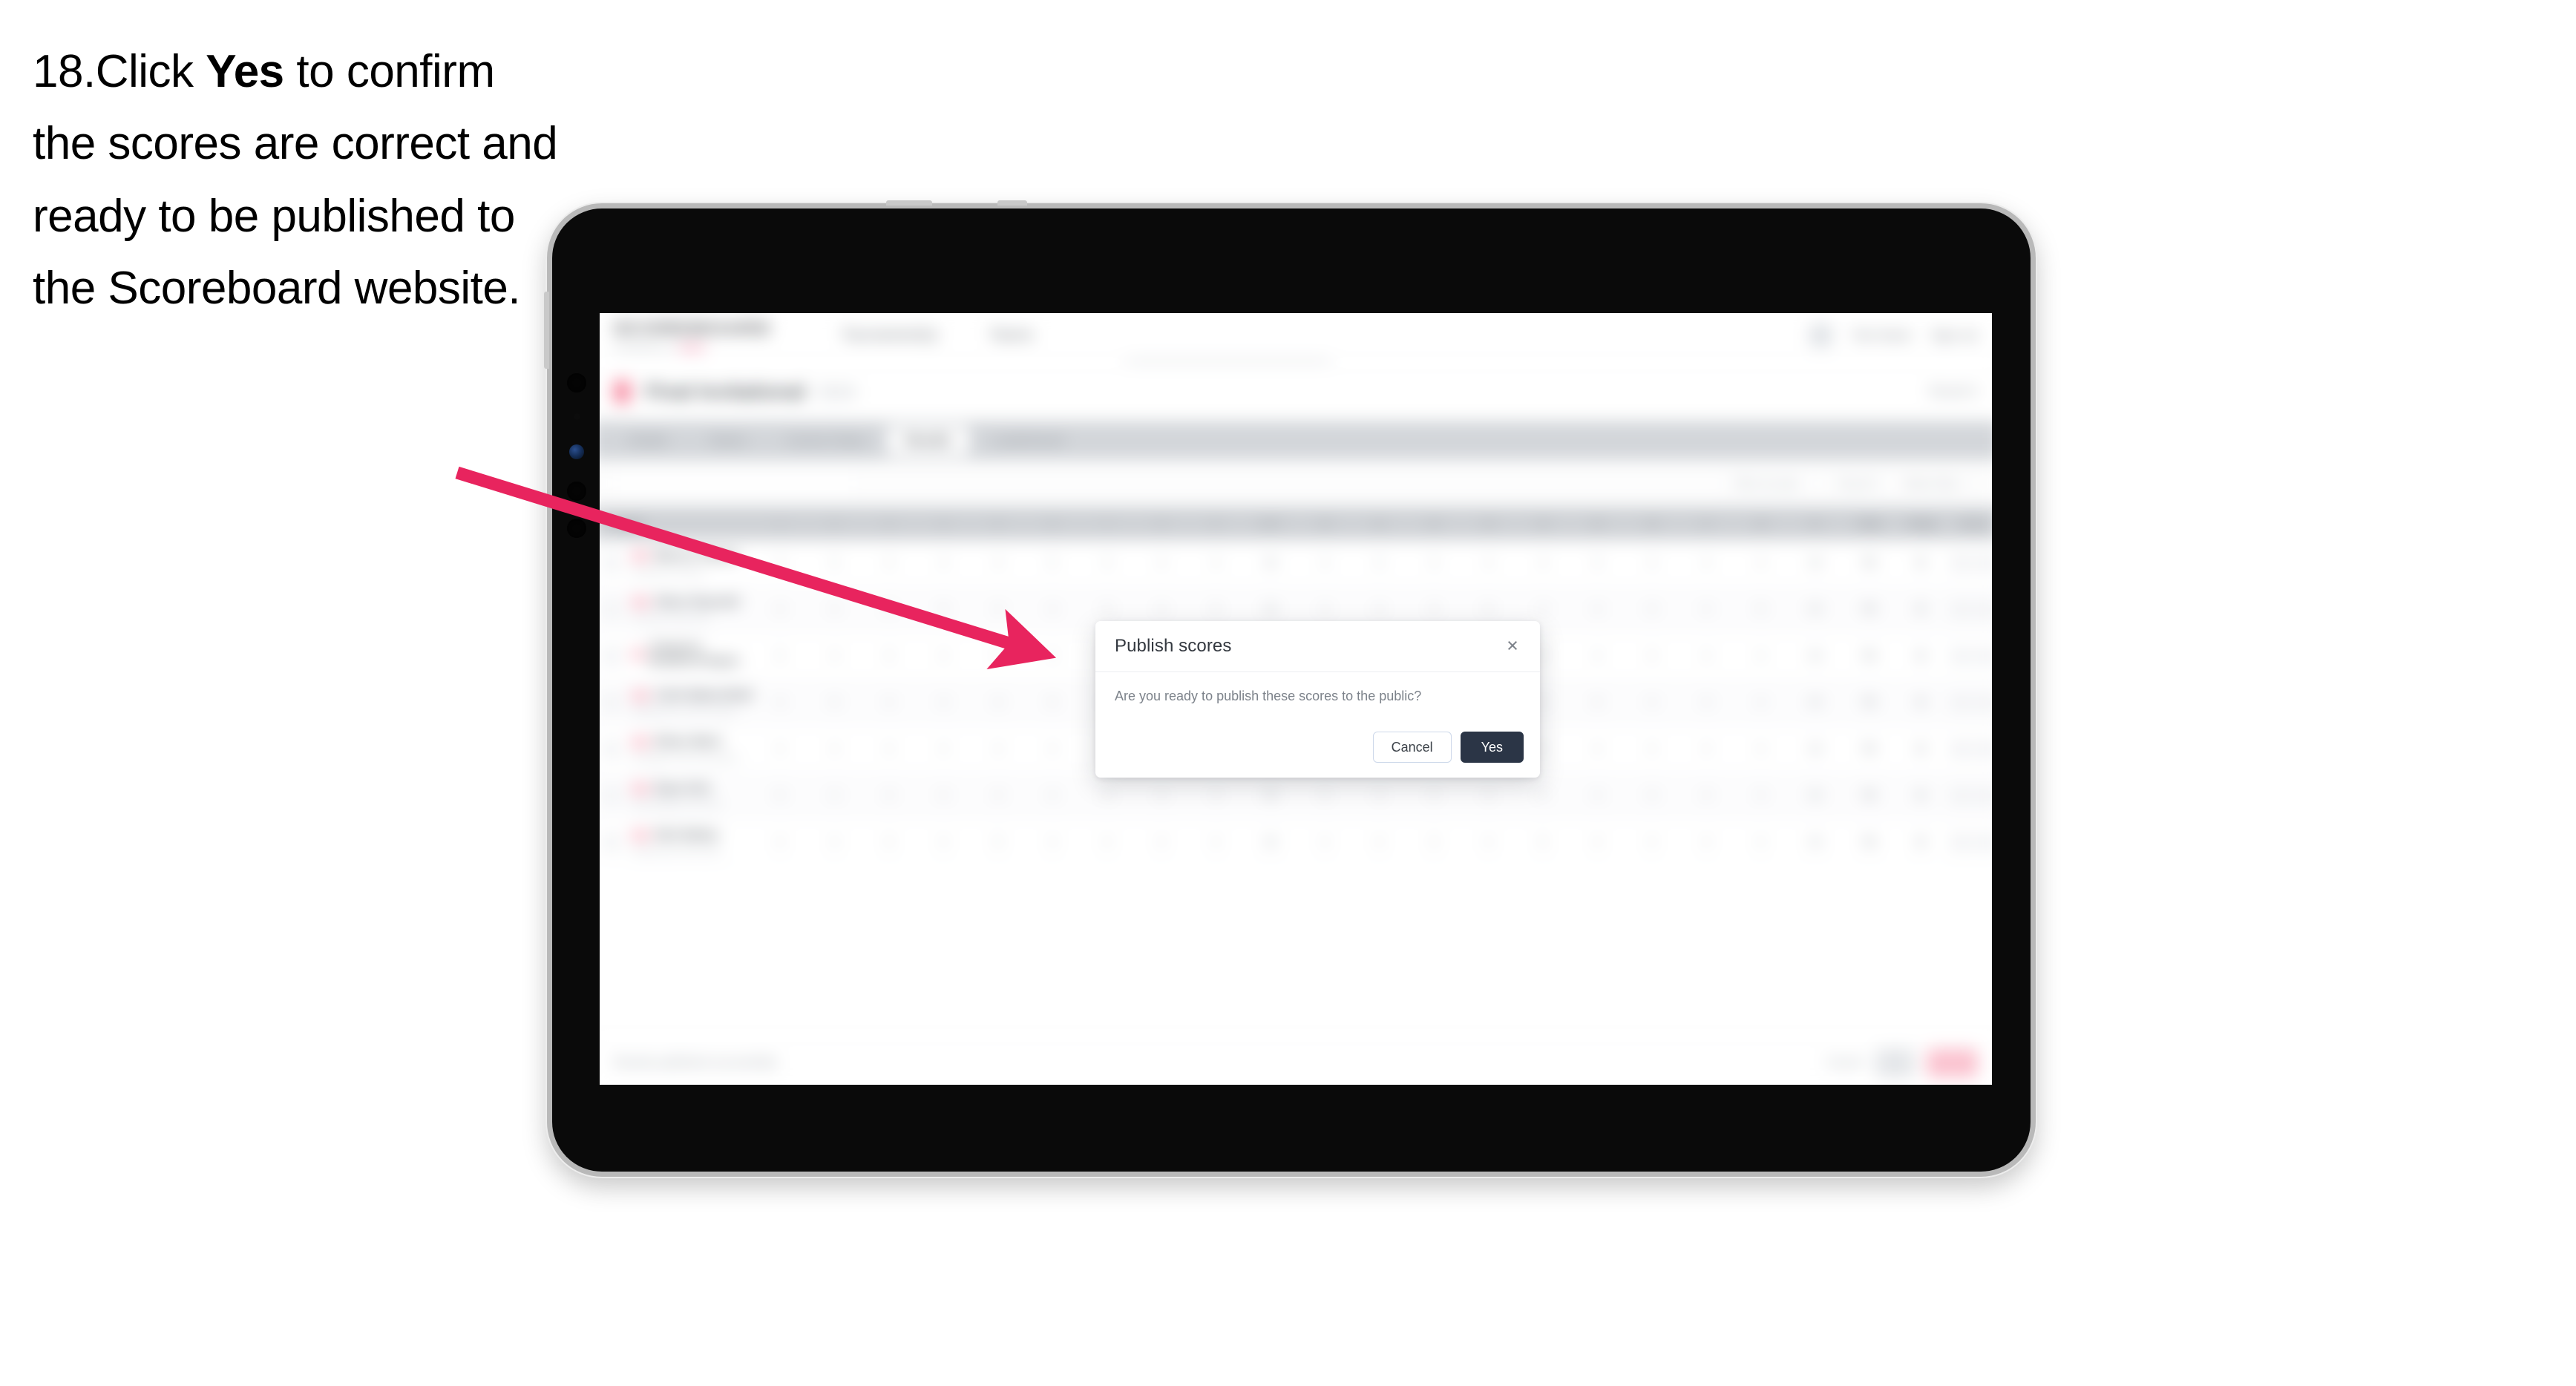 This screenshot has height=1386, width=2576. What do you see at coordinates (1882, 335) in the screenshot?
I see `user-name-label: Tom Davis` at bounding box center [1882, 335].